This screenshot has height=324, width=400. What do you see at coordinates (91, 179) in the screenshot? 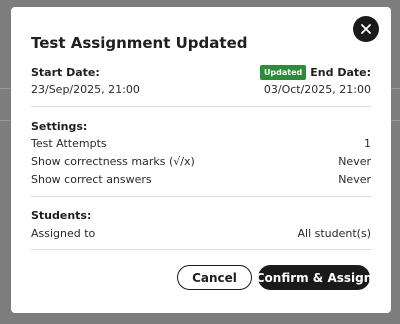
I see `setting-label: Show correct answers` at bounding box center [91, 179].